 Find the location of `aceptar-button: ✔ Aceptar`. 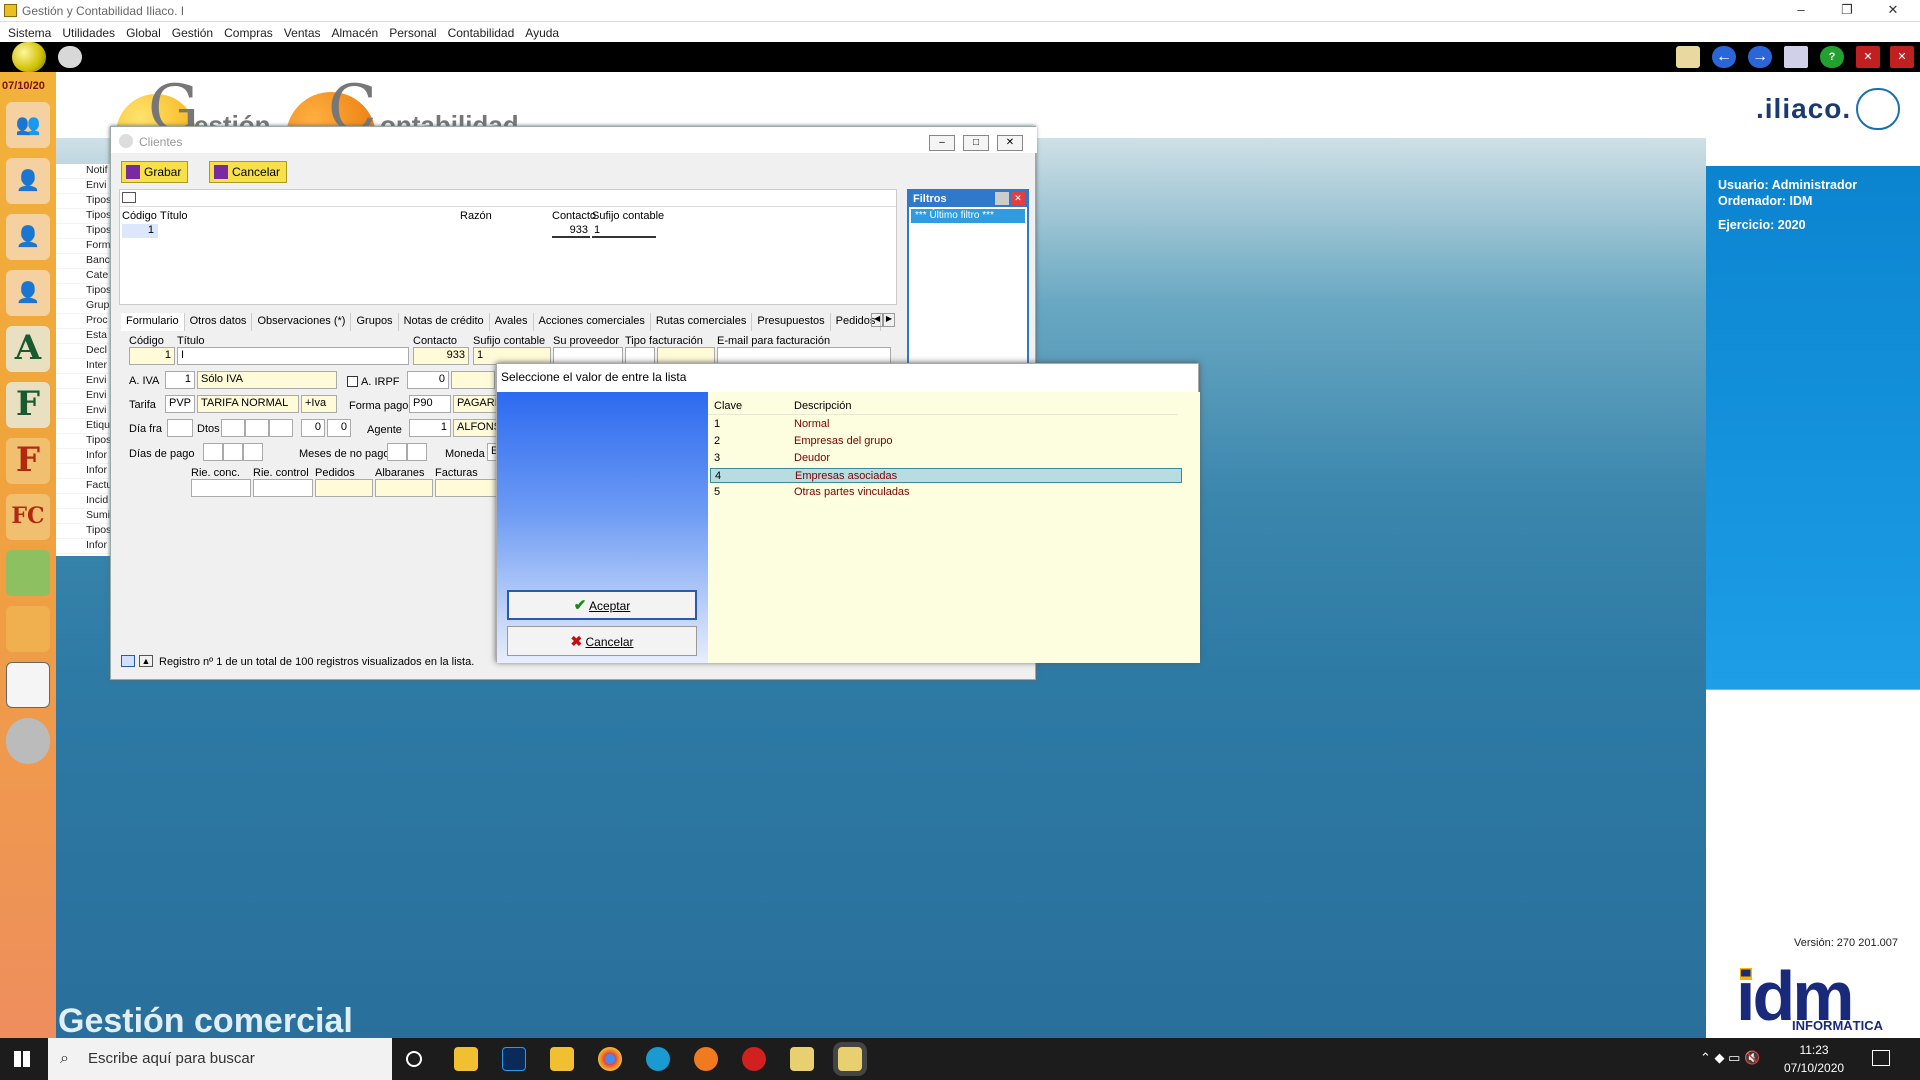

aceptar-button: ✔ Aceptar is located at coordinates (602, 605).